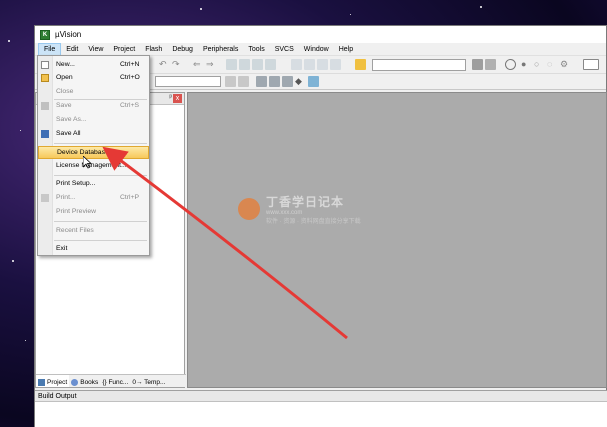 Image resolution: width=607 pixels, height=427 pixels. What do you see at coordinates (198, 64) in the screenshot?
I see `nav-back-icon: ⇐` at bounding box center [198, 64].